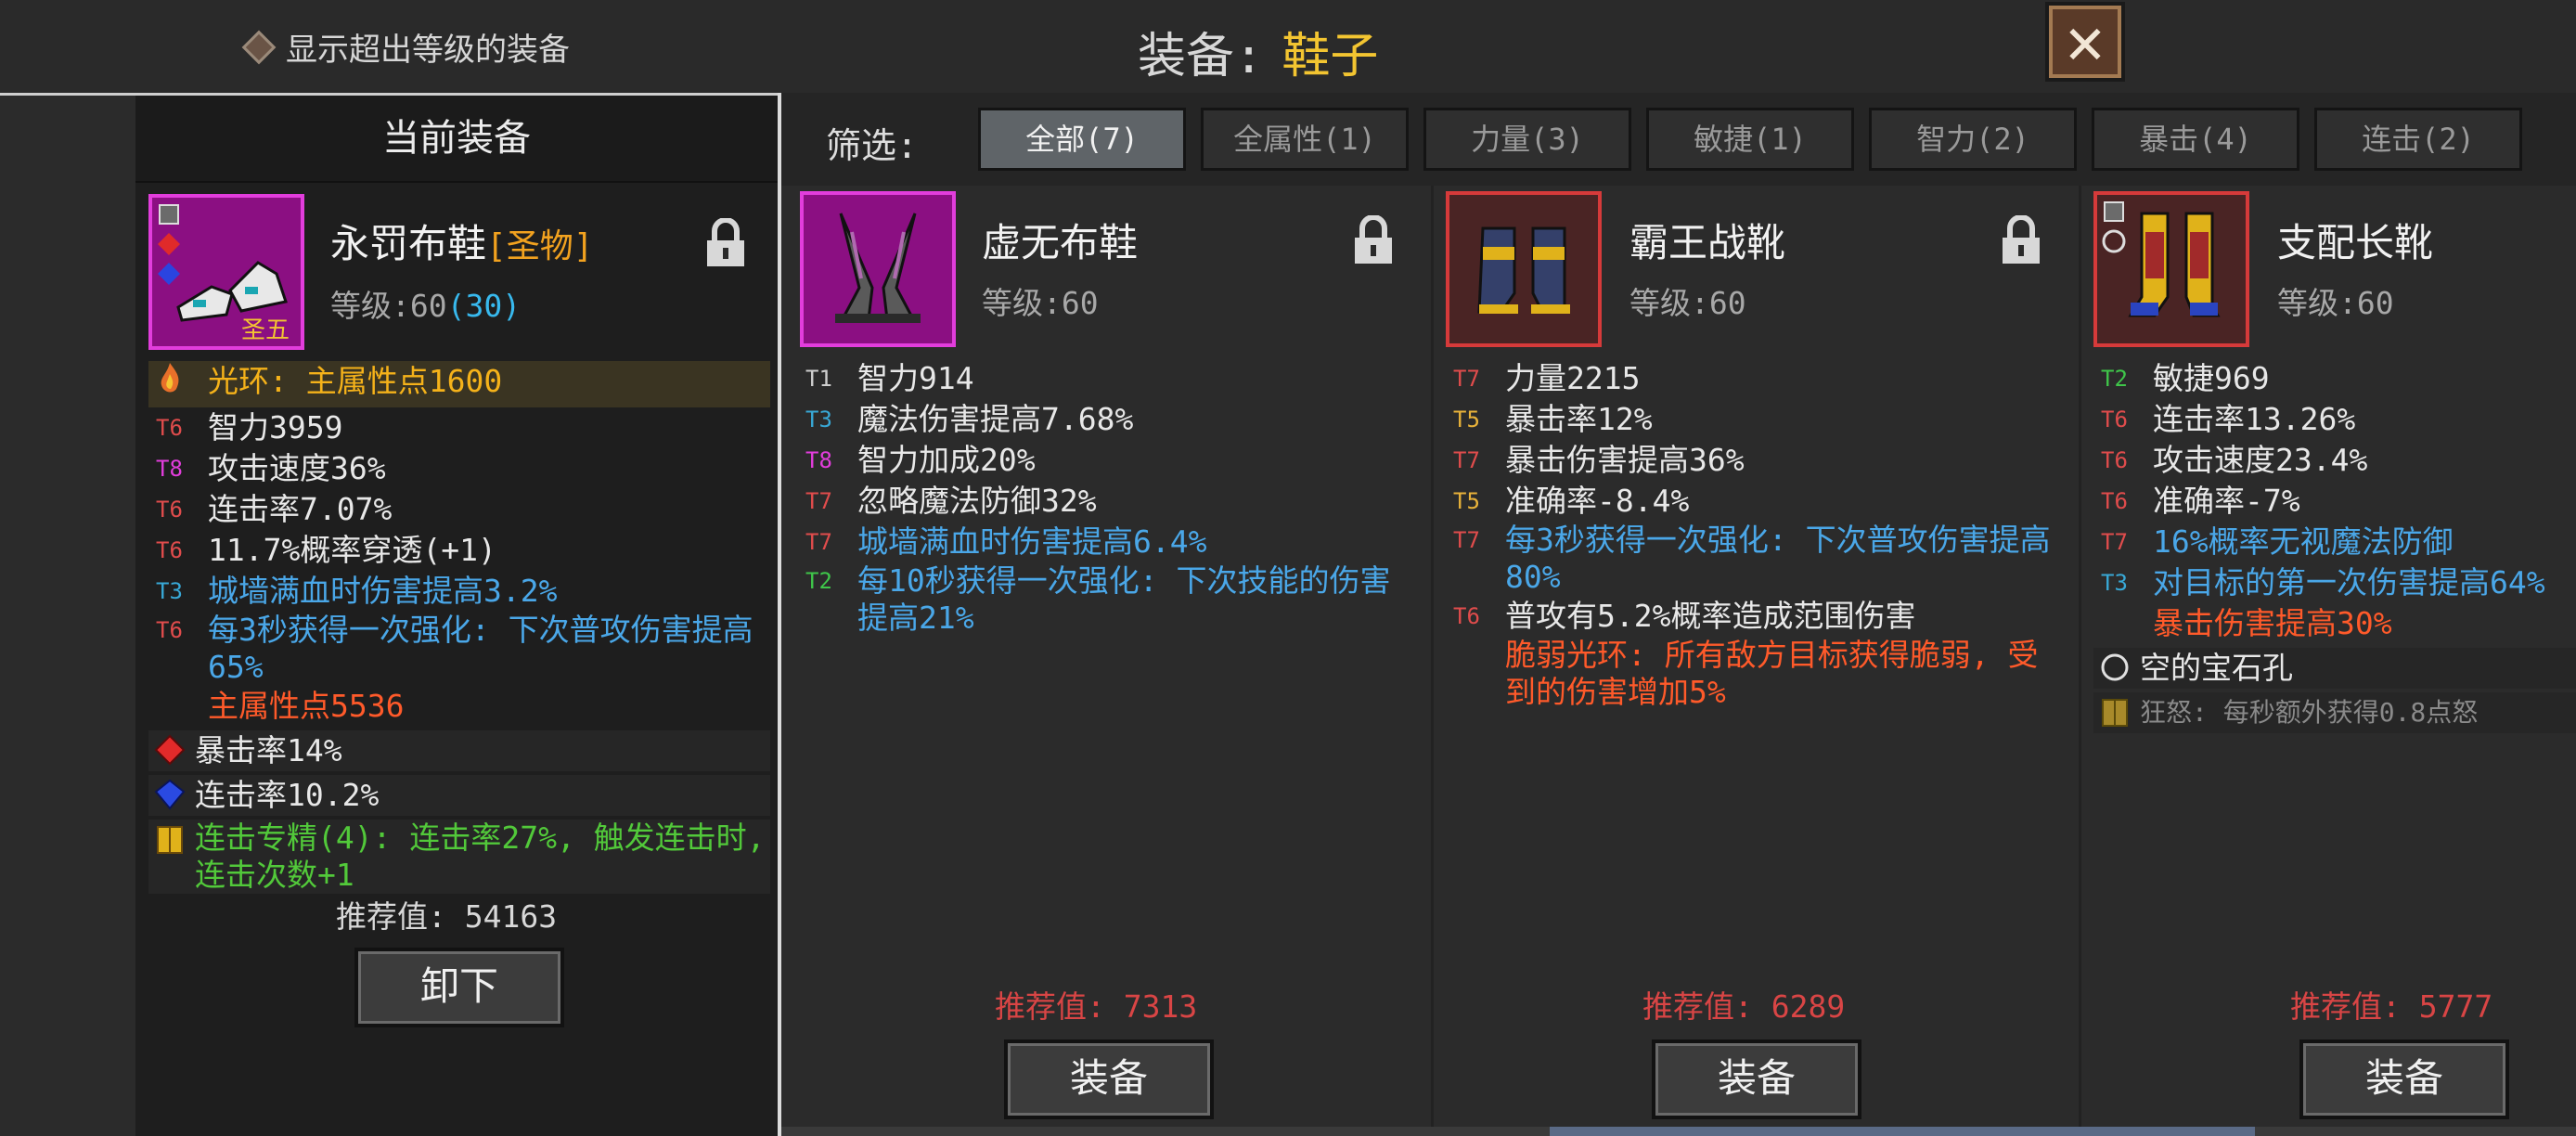  Describe the element at coordinates (481, 856) in the screenshot. I see `set-bonus-text: 连击专精(4): 连击率27%, 触发连击时, 连击次数+1` at that location.